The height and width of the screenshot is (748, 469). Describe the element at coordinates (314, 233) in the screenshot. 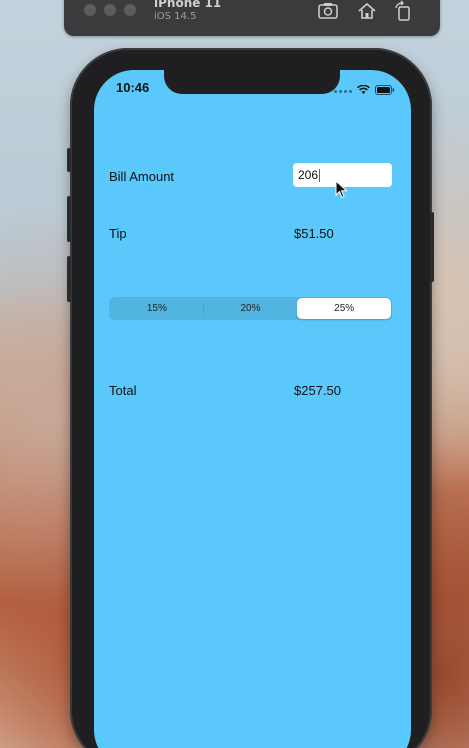

I see `tip-amount: $51.50` at that location.